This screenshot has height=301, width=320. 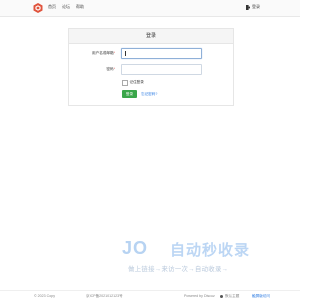 What do you see at coordinates (103, 53) in the screenshot?
I see `username-label-text: 用户名或邮箱` at bounding box center [103, 53].